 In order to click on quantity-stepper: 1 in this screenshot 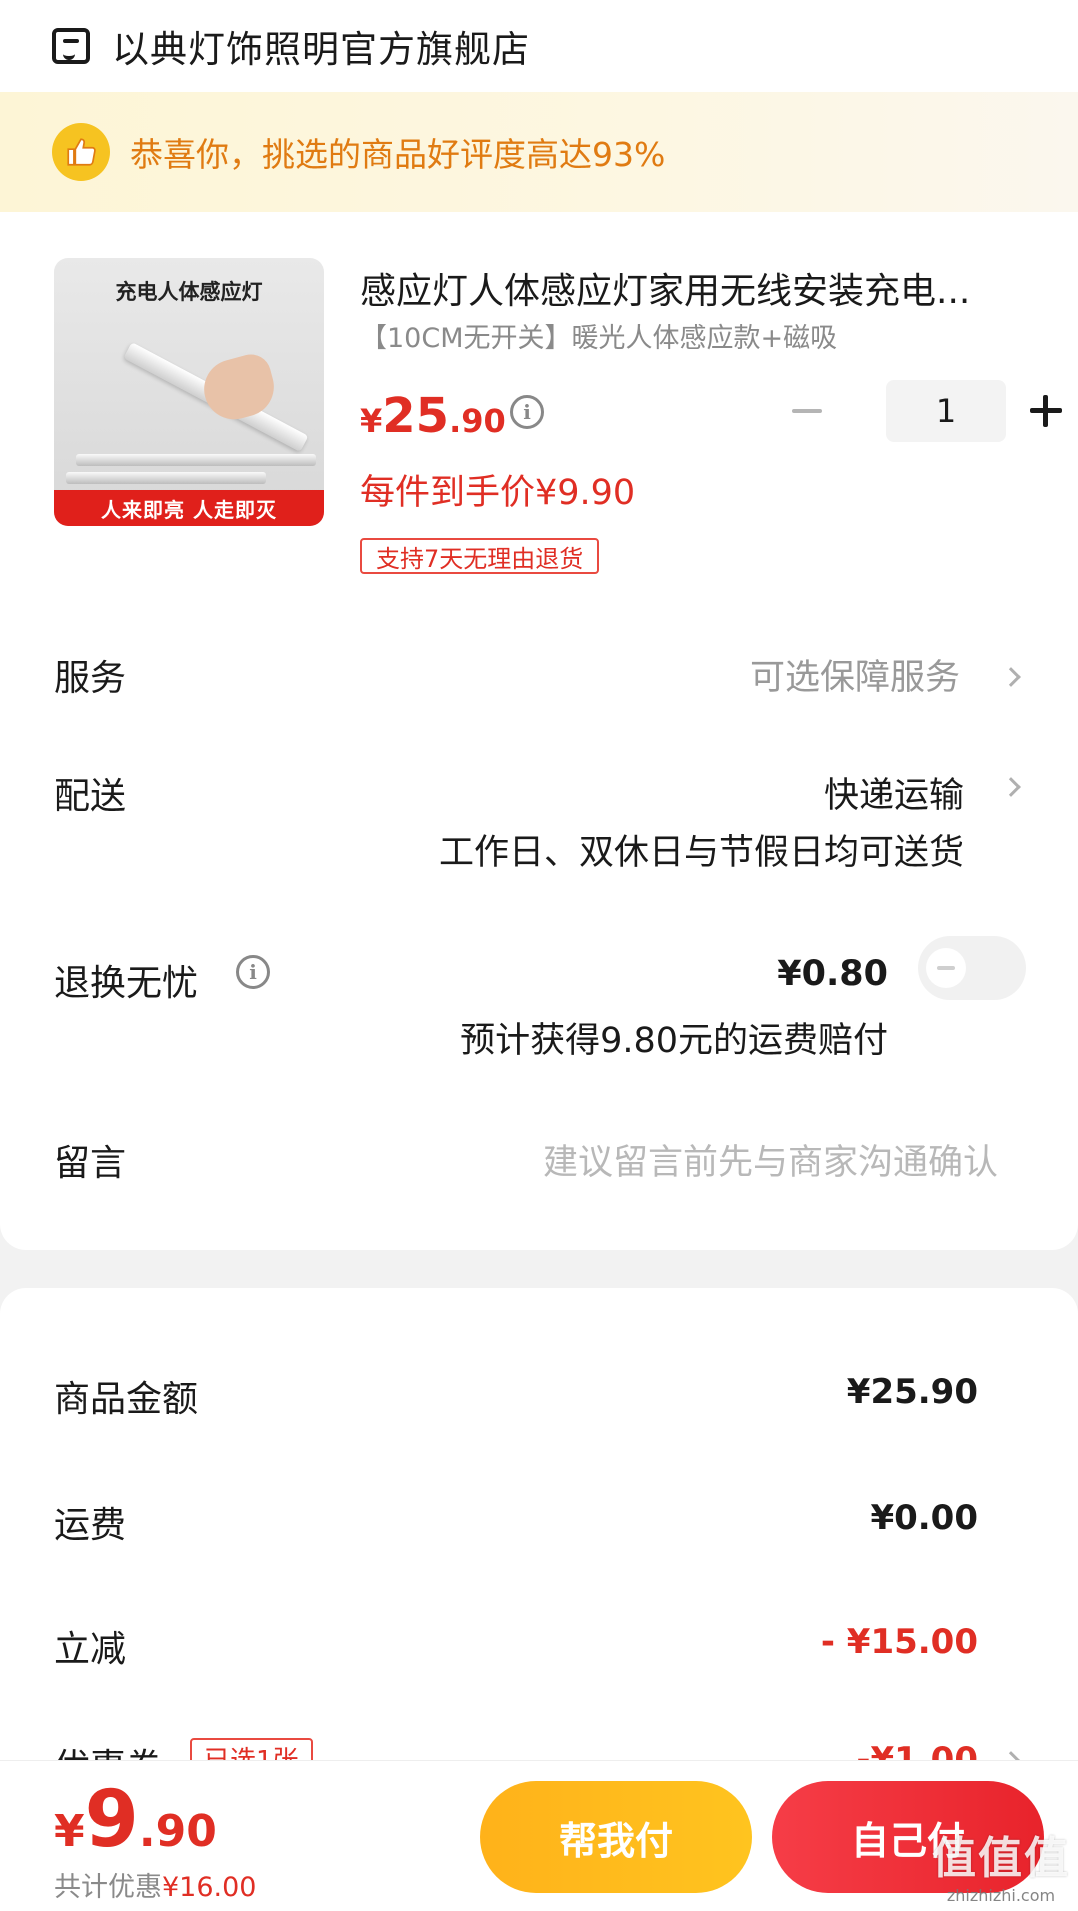, I will do `click(926, 411)`.